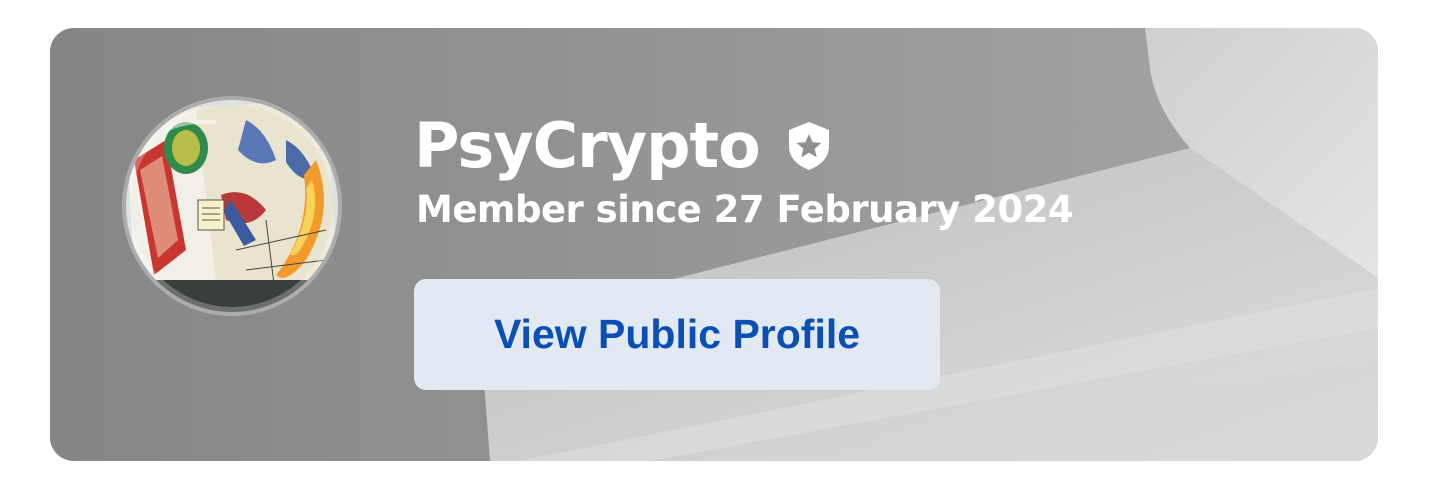  I want to click on view-public-profile-label: View Public Profile, so click(677, 334).